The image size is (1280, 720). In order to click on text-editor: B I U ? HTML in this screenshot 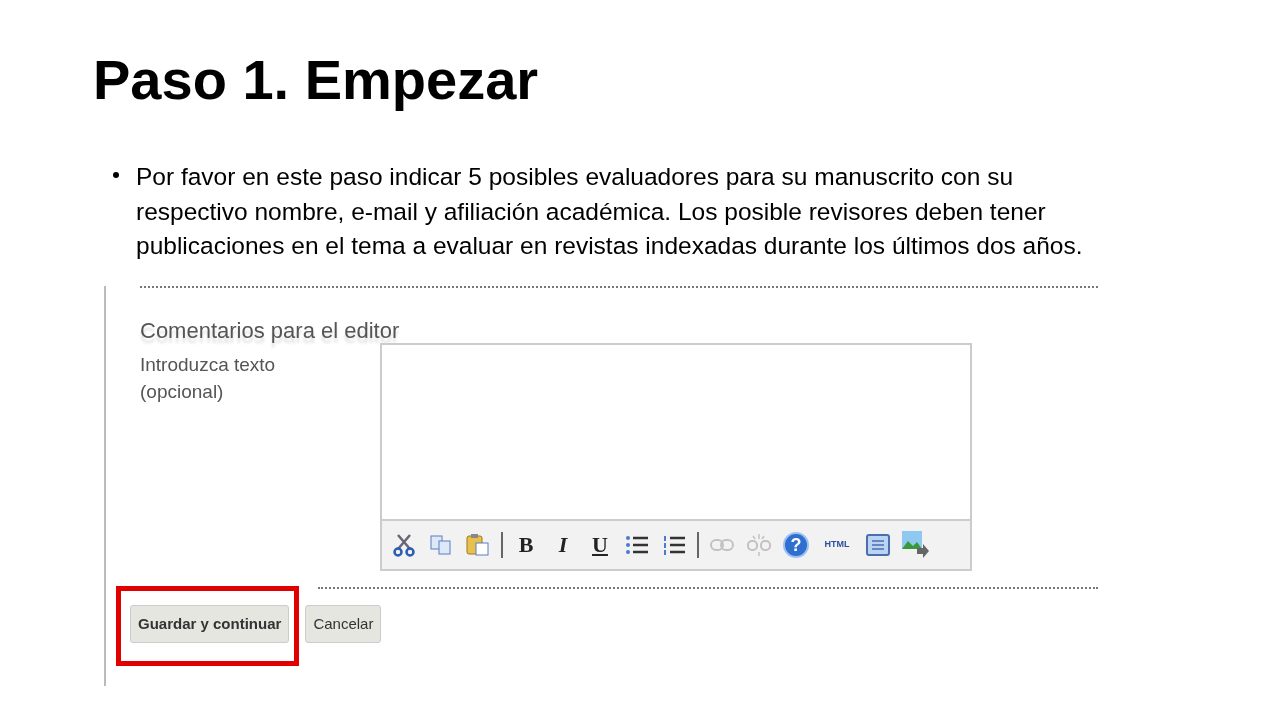, I will do `click(676, 456)`.